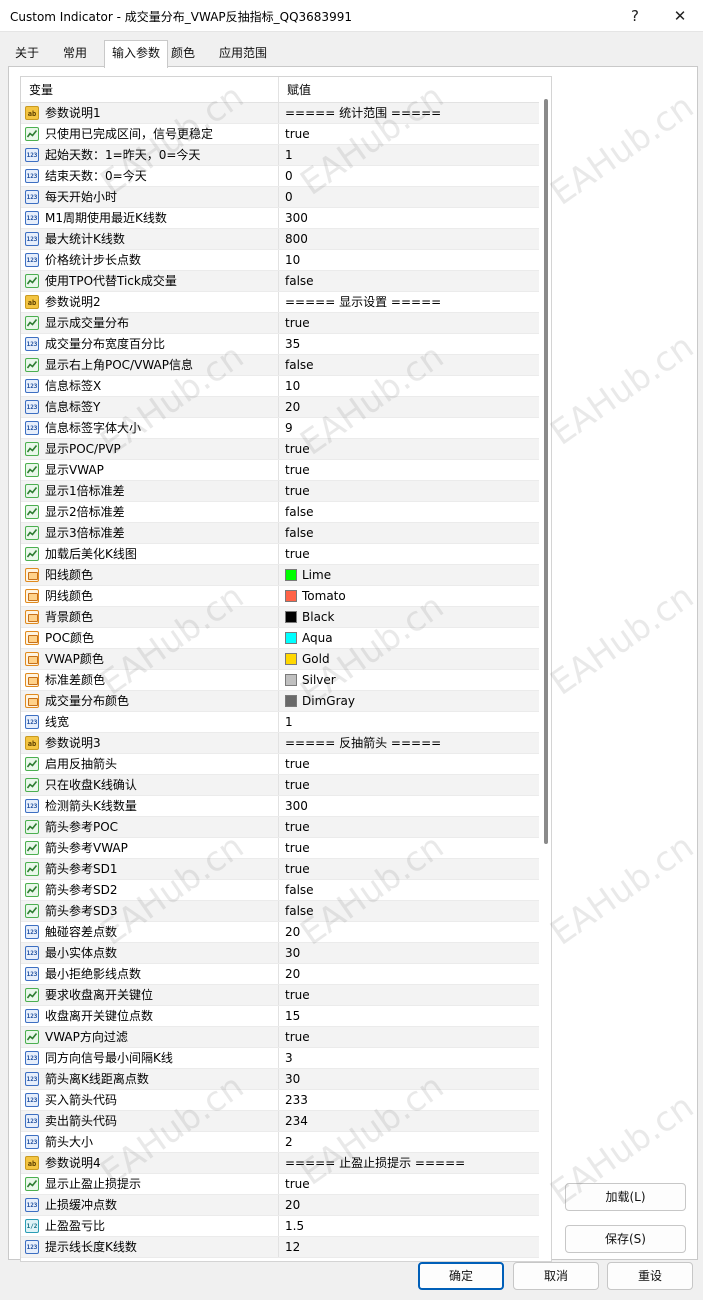 The height and width of the screenshot is (1300, 703). I want to click on parameter-row: VWAP方向过滤 true, so click(280, 1037).